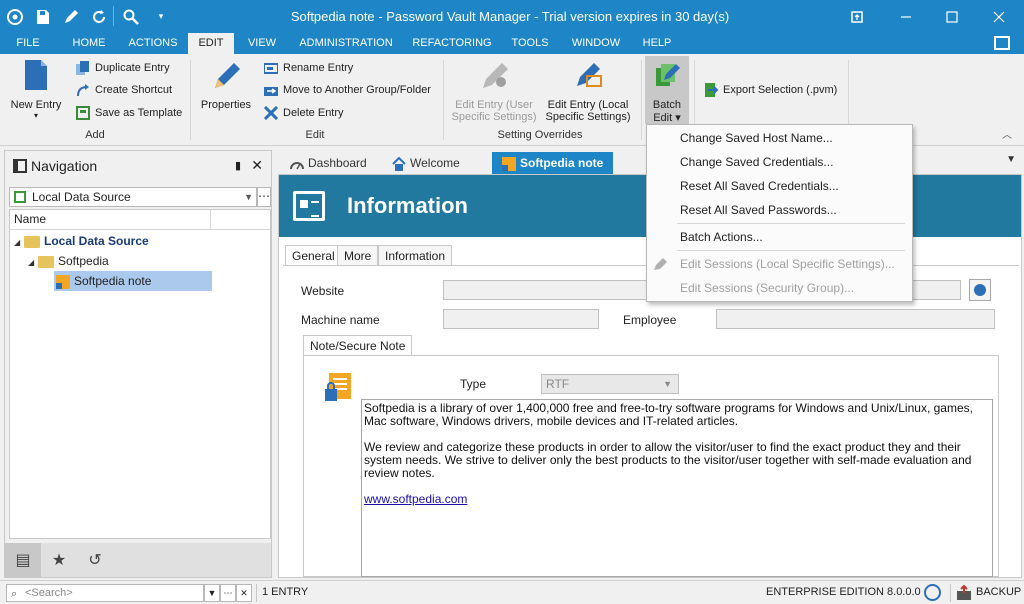  I want to click on shortcut-arrow-icon, so click(83, 90).